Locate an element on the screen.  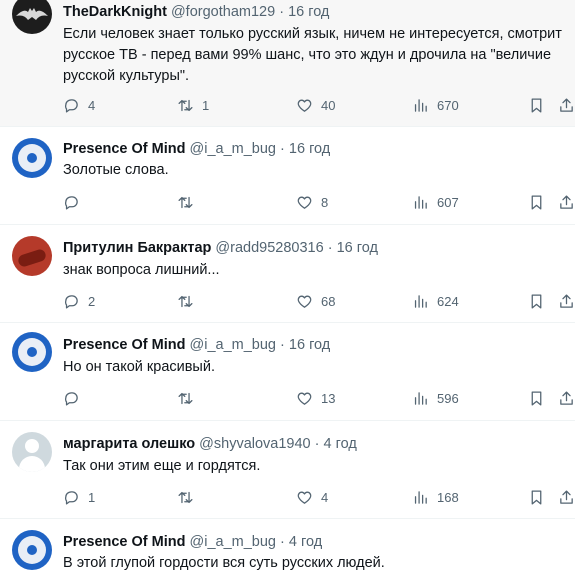
views-button: 596 is located at coordinates (435, 398).